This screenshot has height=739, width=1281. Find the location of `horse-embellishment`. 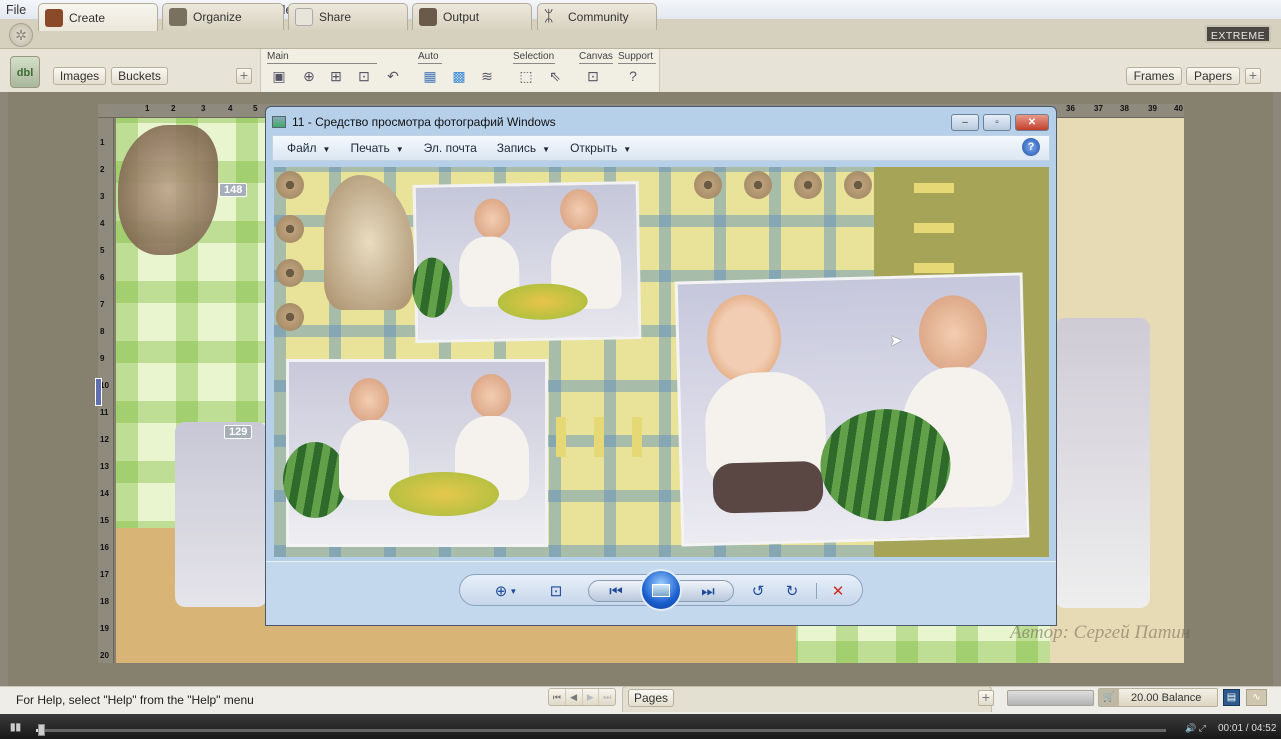

horse-embellishment is located at coordinates (369, 242).